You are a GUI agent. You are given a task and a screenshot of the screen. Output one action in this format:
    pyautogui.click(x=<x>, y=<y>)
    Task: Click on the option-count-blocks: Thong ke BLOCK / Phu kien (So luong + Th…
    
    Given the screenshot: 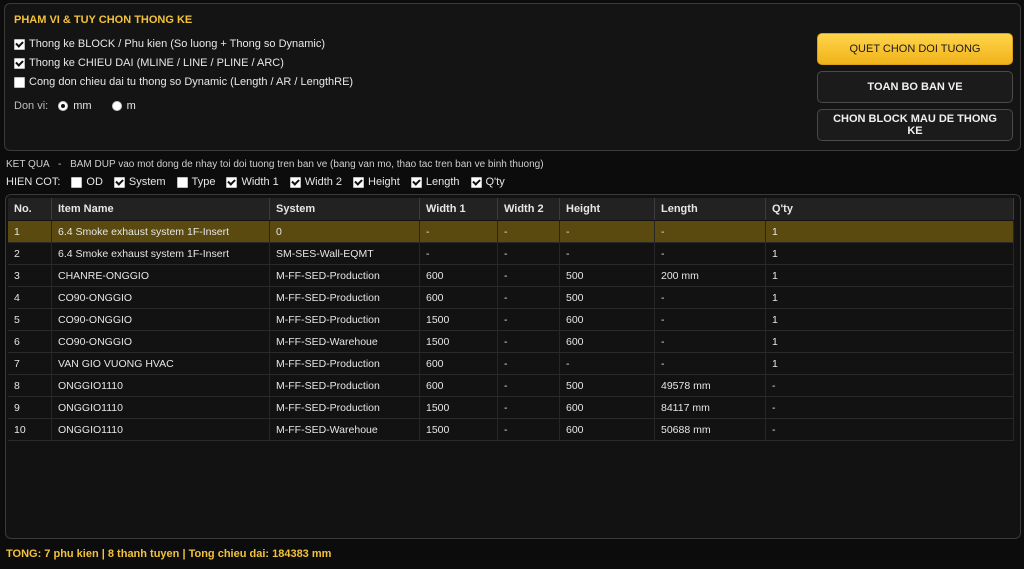 What is the action you would take?
    pyautogui.click(x=169, y=44)
    